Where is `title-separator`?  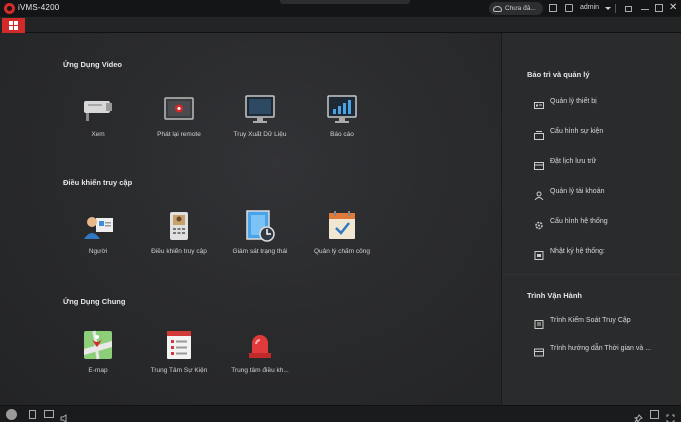 title-separator is located at coordinates (615, 8).